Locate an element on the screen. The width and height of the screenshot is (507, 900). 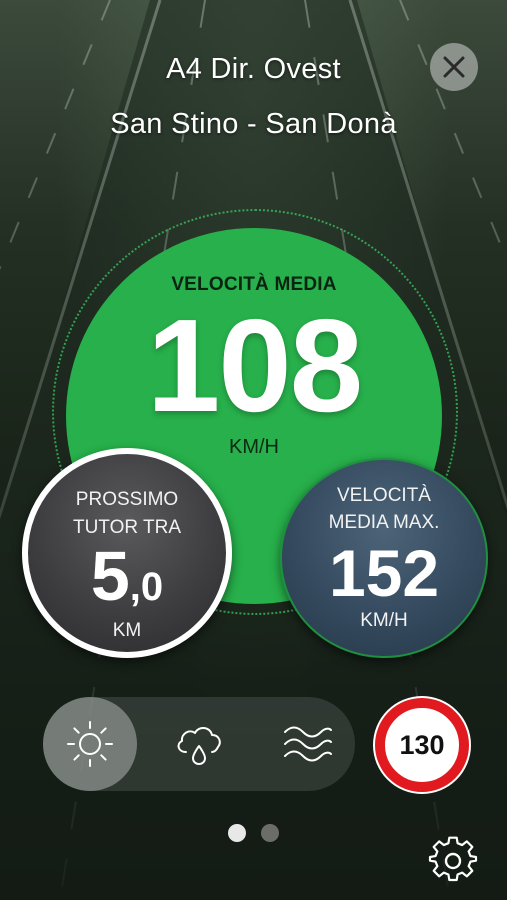
max-average-speed-label: VELOCITÀ MEDIA MAX. is located at coordinates (384, 509).